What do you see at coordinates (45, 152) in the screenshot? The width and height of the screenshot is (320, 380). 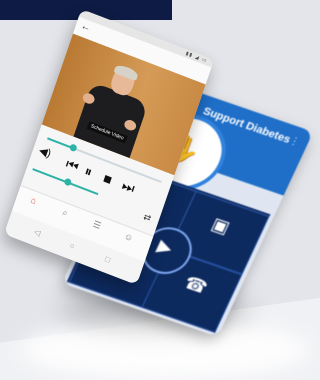 I see `volume-icon: ◀)` at bounding box center [45, 152].